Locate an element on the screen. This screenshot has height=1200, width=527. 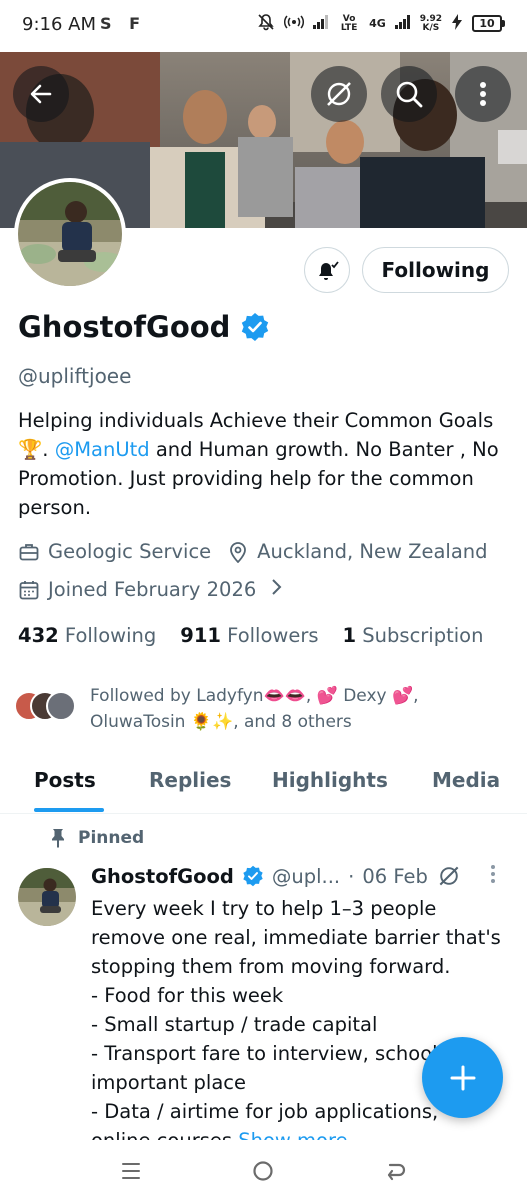
back-icon is located at coordinates (396, 1172).